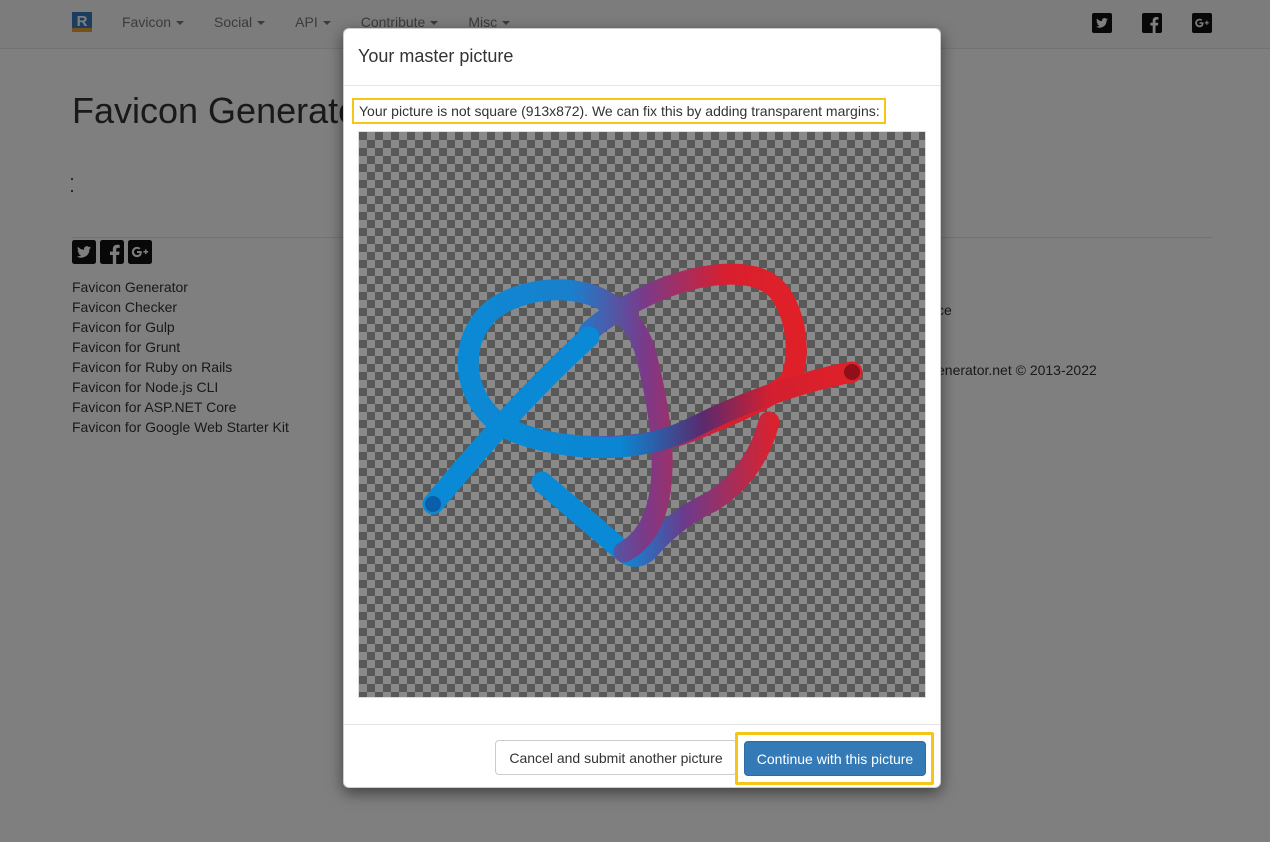 The image size is (1270, 842). I want to click on cancel-submit-another-button: Cancel and submit another picture, so click(616, 757).